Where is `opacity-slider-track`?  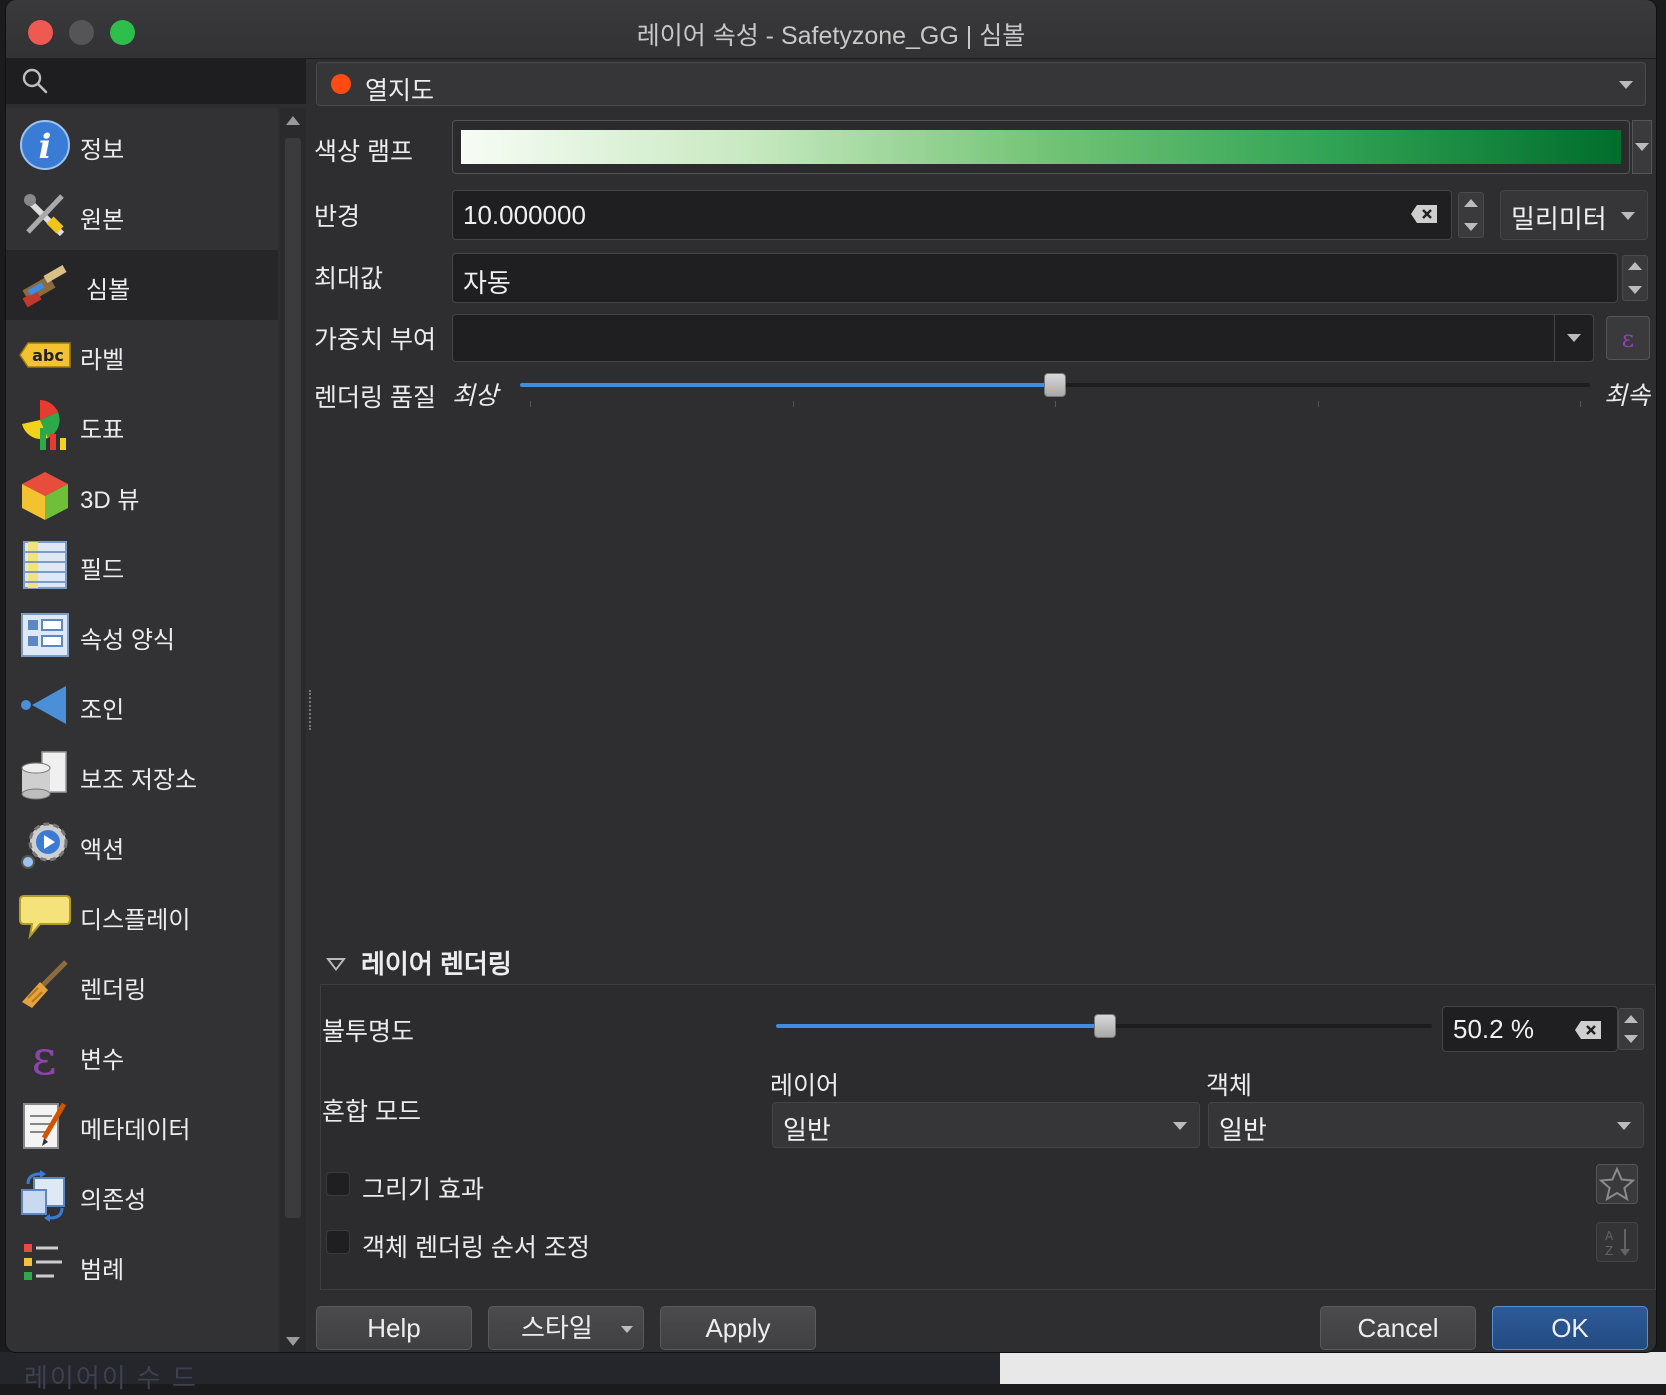 opacity-slider-track is located at coordinates (1104, 1026).